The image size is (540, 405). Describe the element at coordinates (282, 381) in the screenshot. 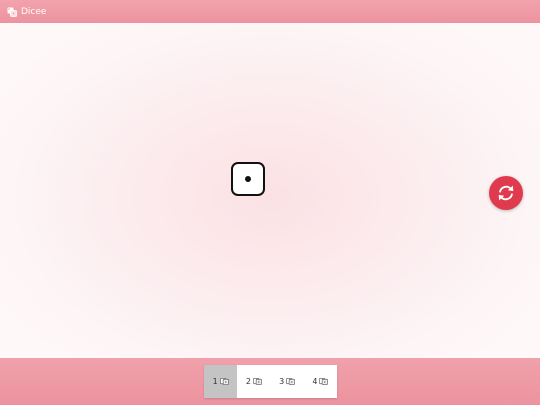

I see `dice-count-label: 3` at that location.